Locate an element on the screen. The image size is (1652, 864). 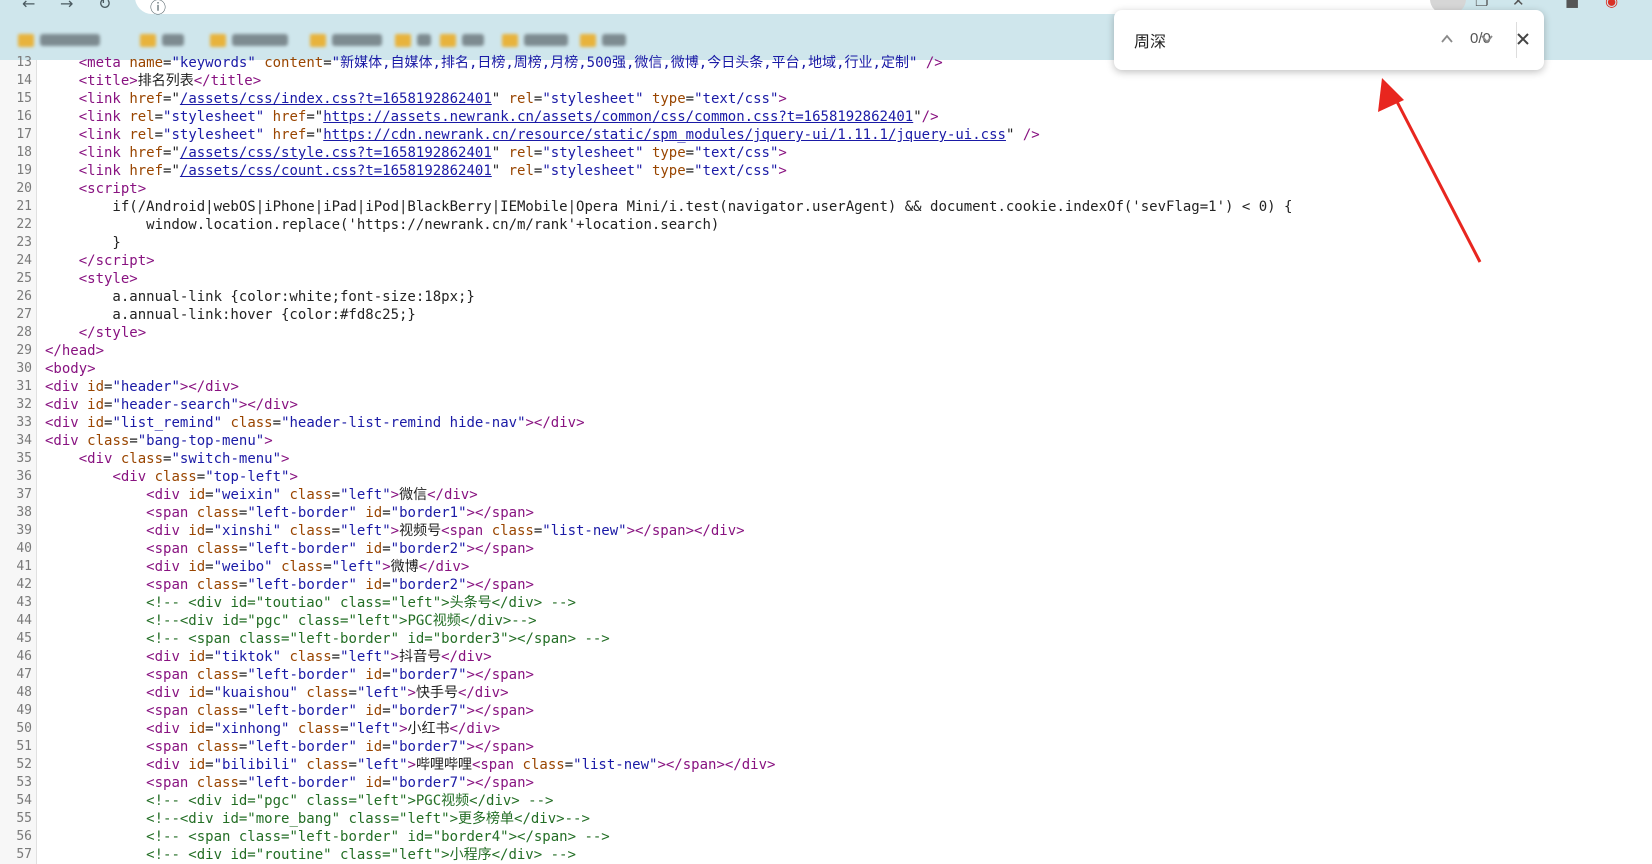
line-number: 57 is located at coordinates (24, 854).